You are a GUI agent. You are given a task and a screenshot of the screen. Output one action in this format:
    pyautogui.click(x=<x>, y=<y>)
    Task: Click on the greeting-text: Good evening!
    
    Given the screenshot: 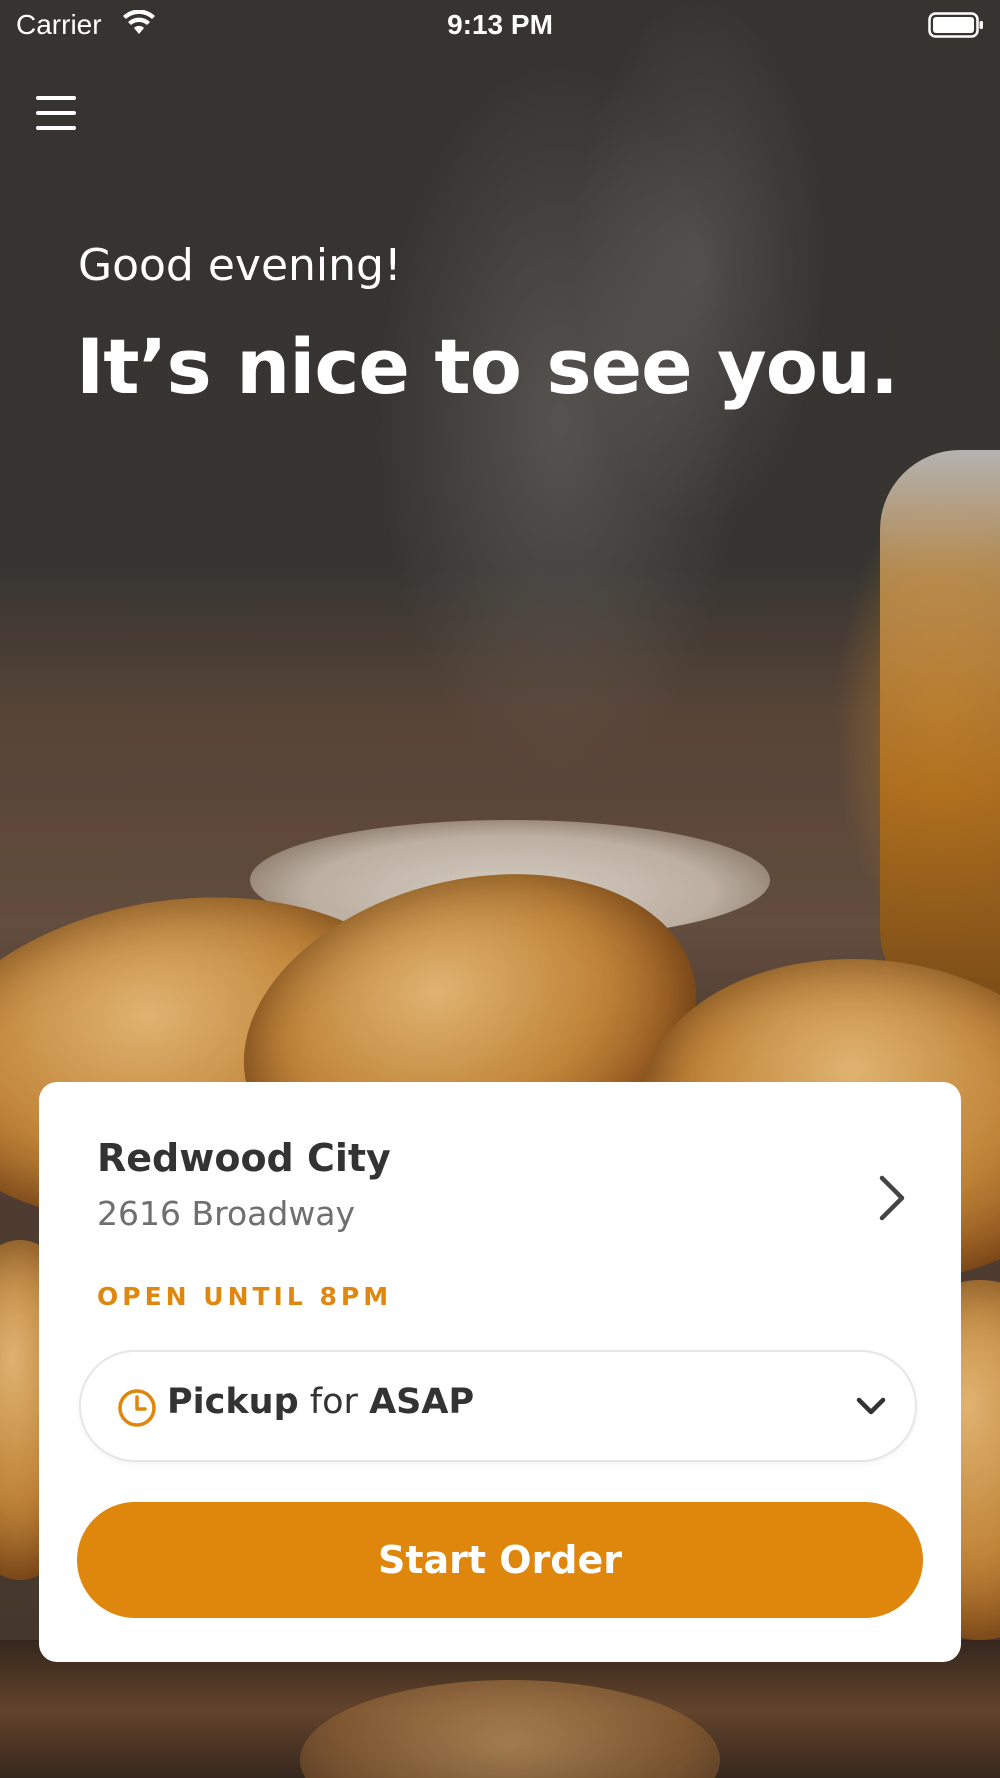 What is the action you would take?
    pyautogui.click(x=240, y=265)
    